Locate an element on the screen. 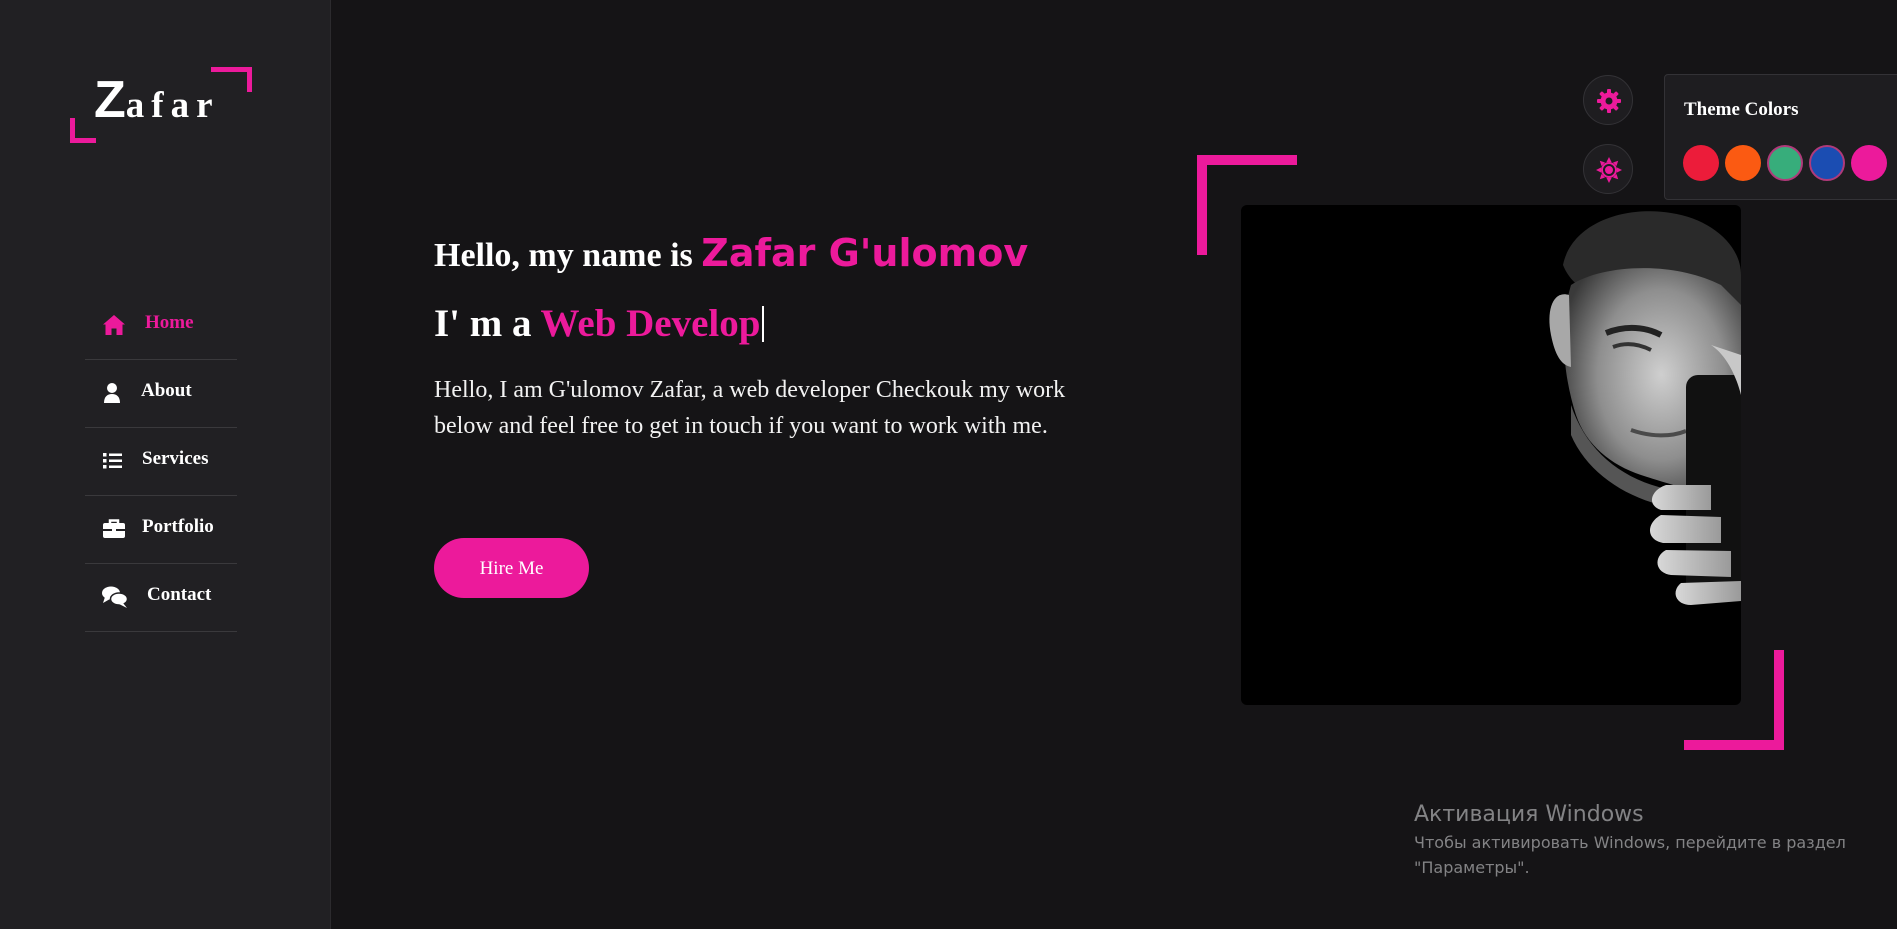 The image size is (1897, 932). color-swatch-red is located at coordinates (1701, 163).